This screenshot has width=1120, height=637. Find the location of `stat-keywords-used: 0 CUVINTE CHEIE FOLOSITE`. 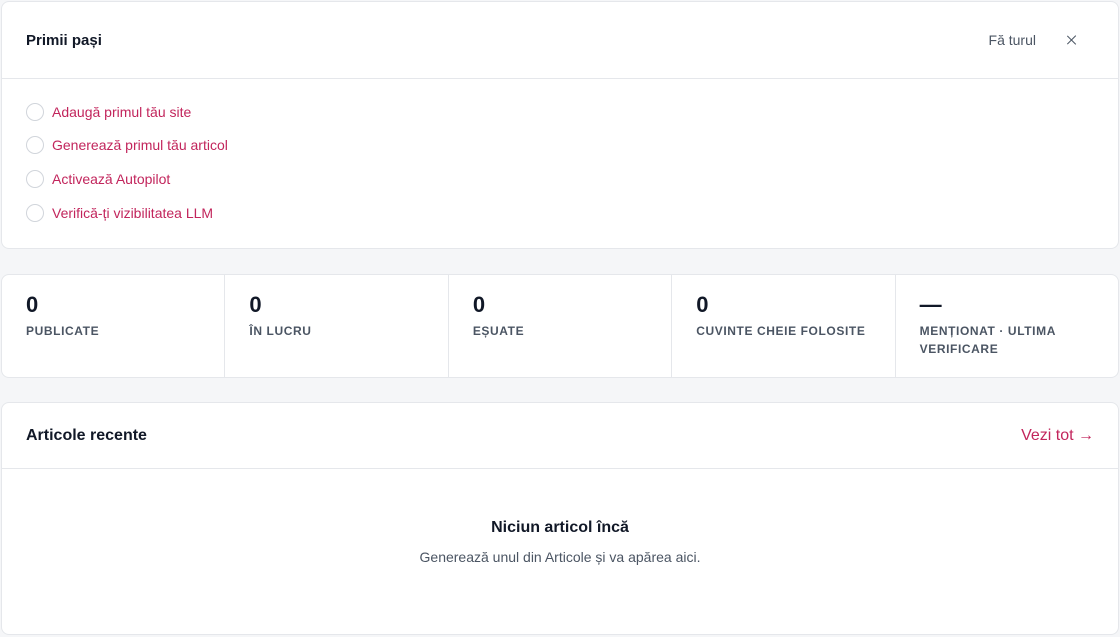

stat-keywords-used: 0 CUVINTE CHEIE FOLOSITE is located at coordinates (784, 326).